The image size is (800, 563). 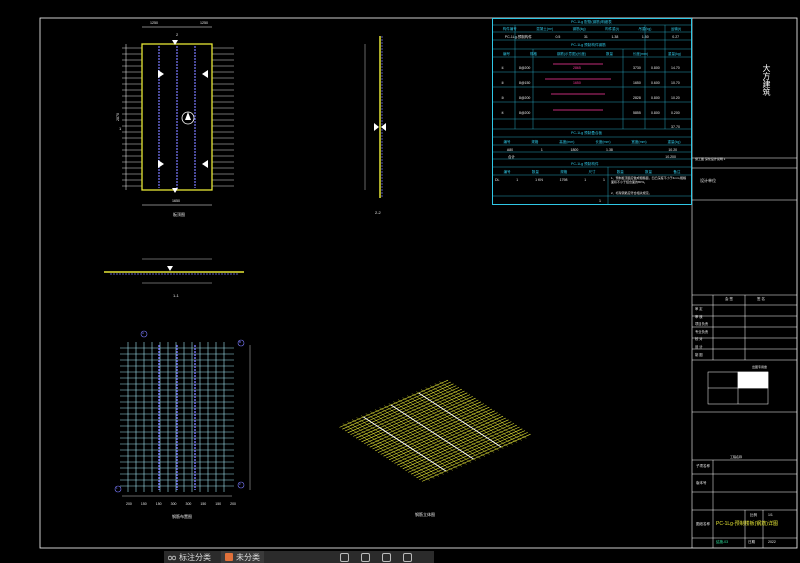 What do you see at coordinates (699, 339) in the screenshot?
I see `title-block-row-label: 校 对` at bounding box center [699, 339].